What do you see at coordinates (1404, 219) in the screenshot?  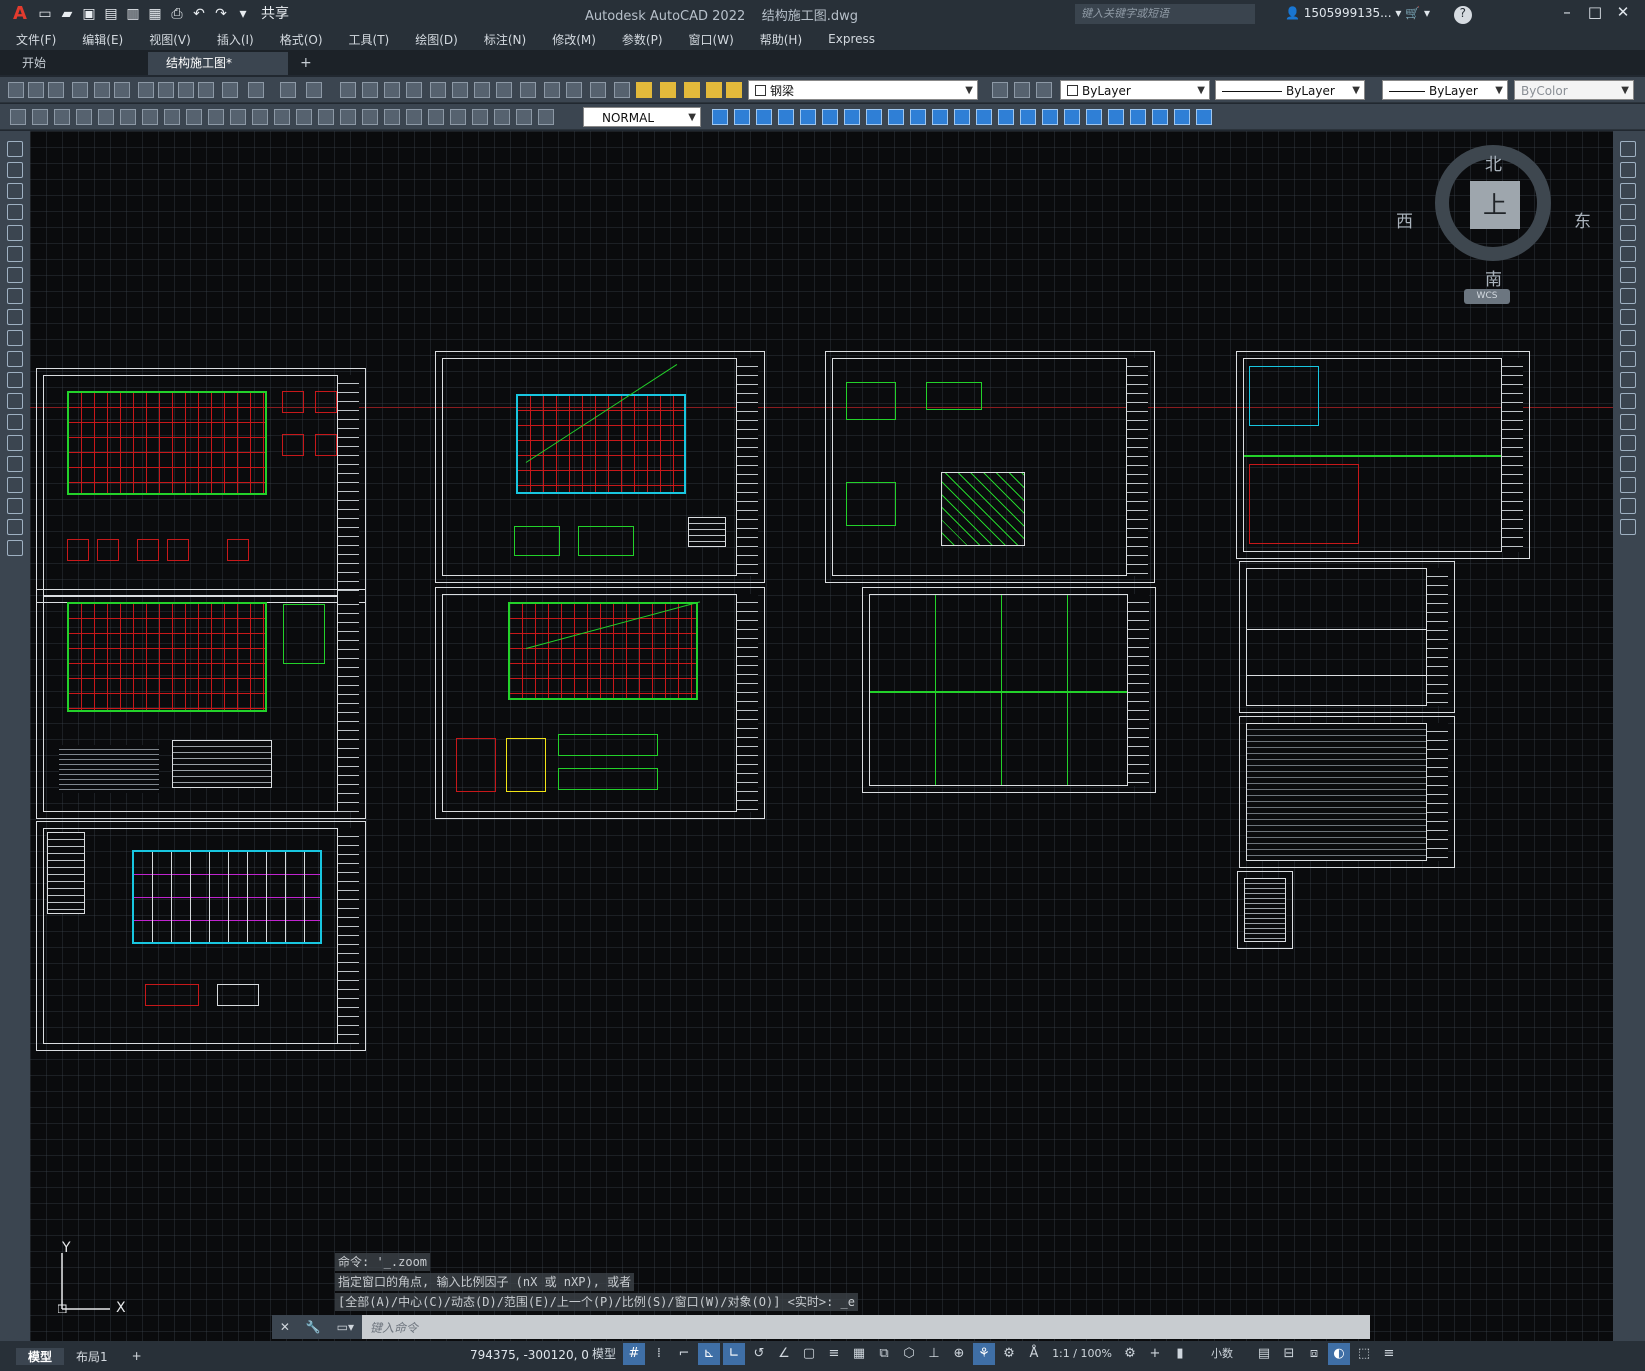 I see `viewcube-west: 西` at bounding box center [1404, 219].